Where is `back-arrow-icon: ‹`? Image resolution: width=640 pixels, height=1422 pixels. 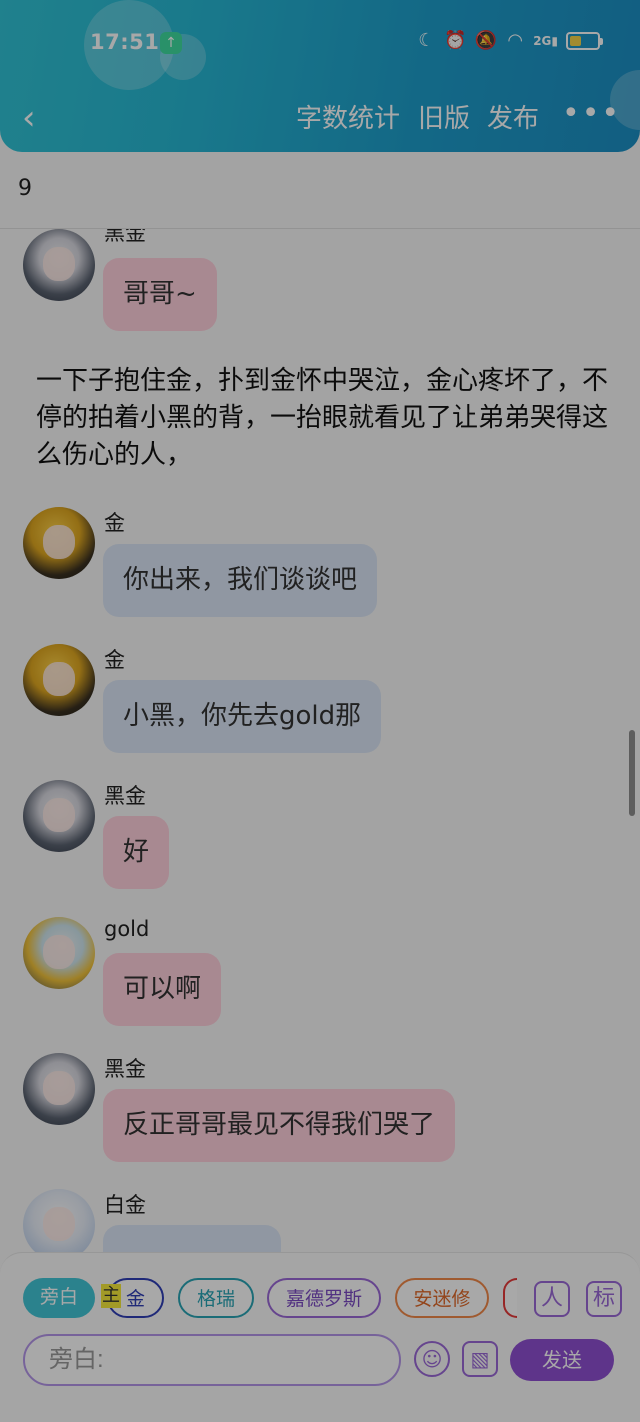
back-arrow-icon: ‹ is located at coordinates (29, 118).